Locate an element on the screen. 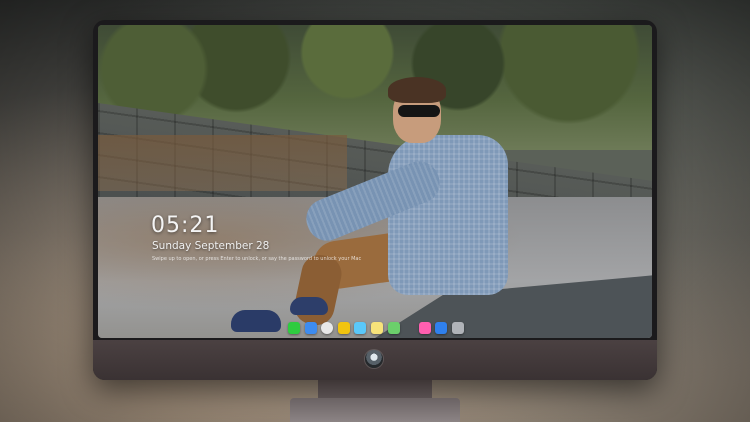  lock-date: Sunday September 28 is located at coordinates (211, 246).